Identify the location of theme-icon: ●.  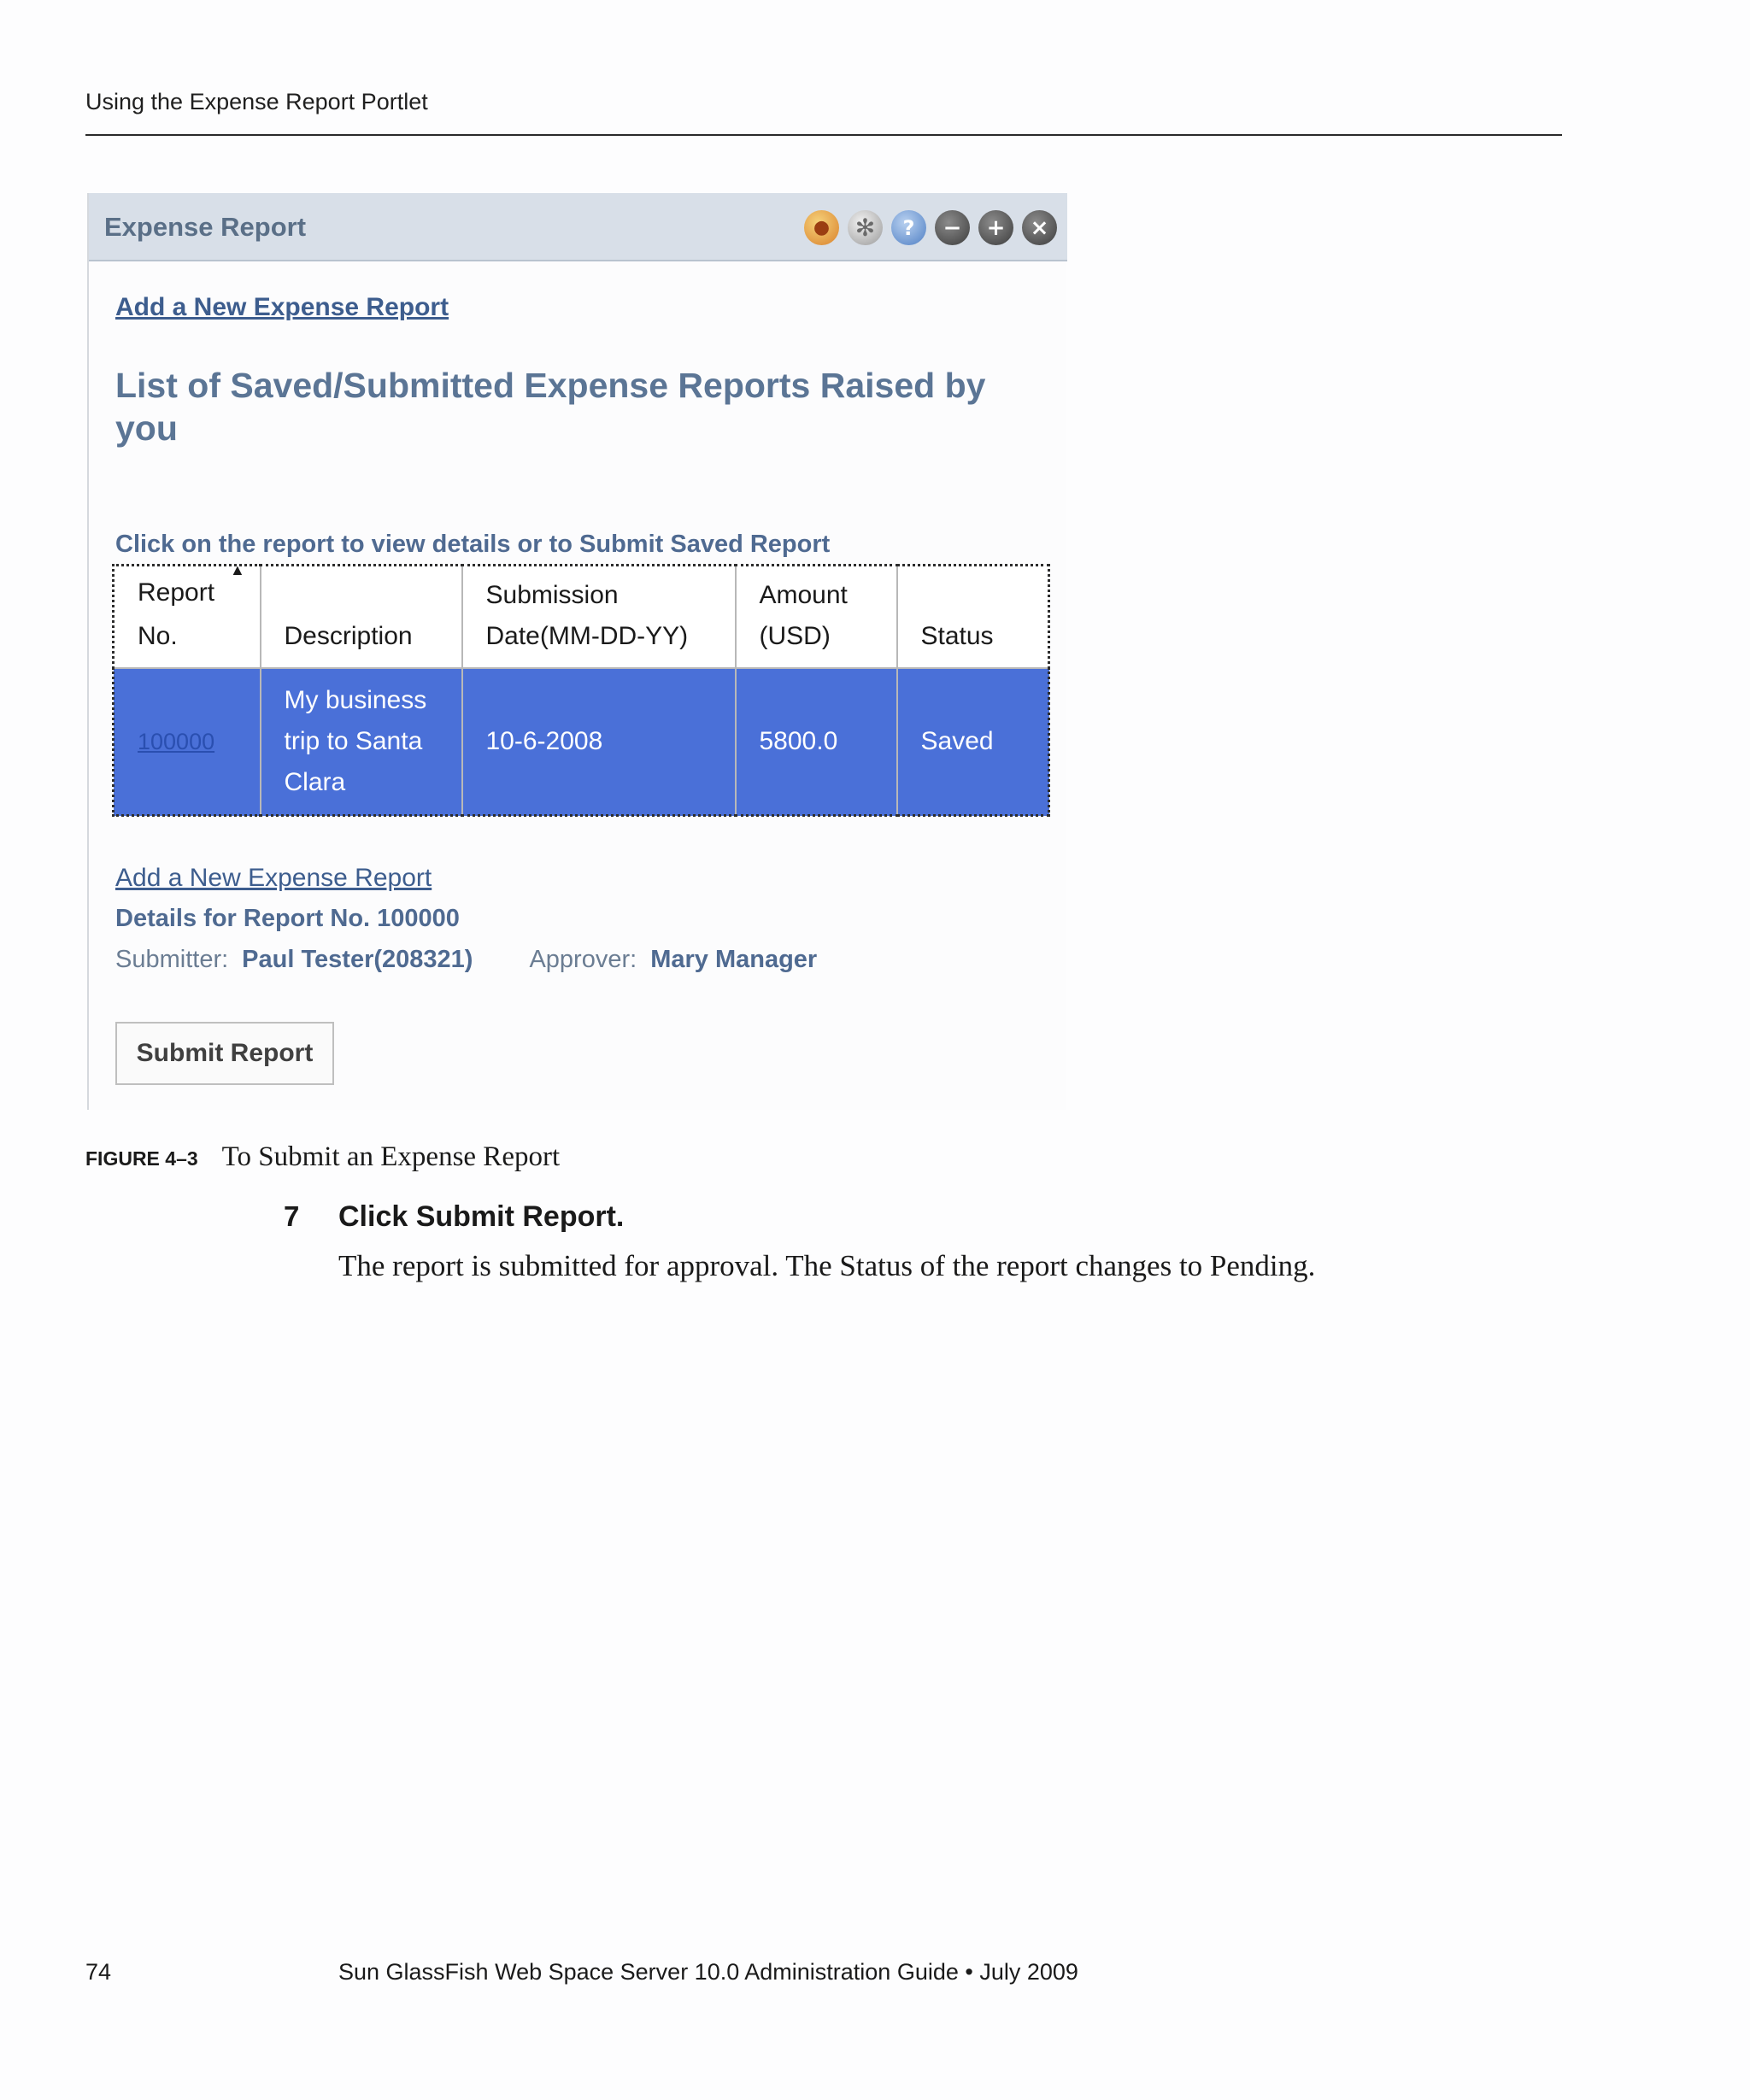
(822, 227).